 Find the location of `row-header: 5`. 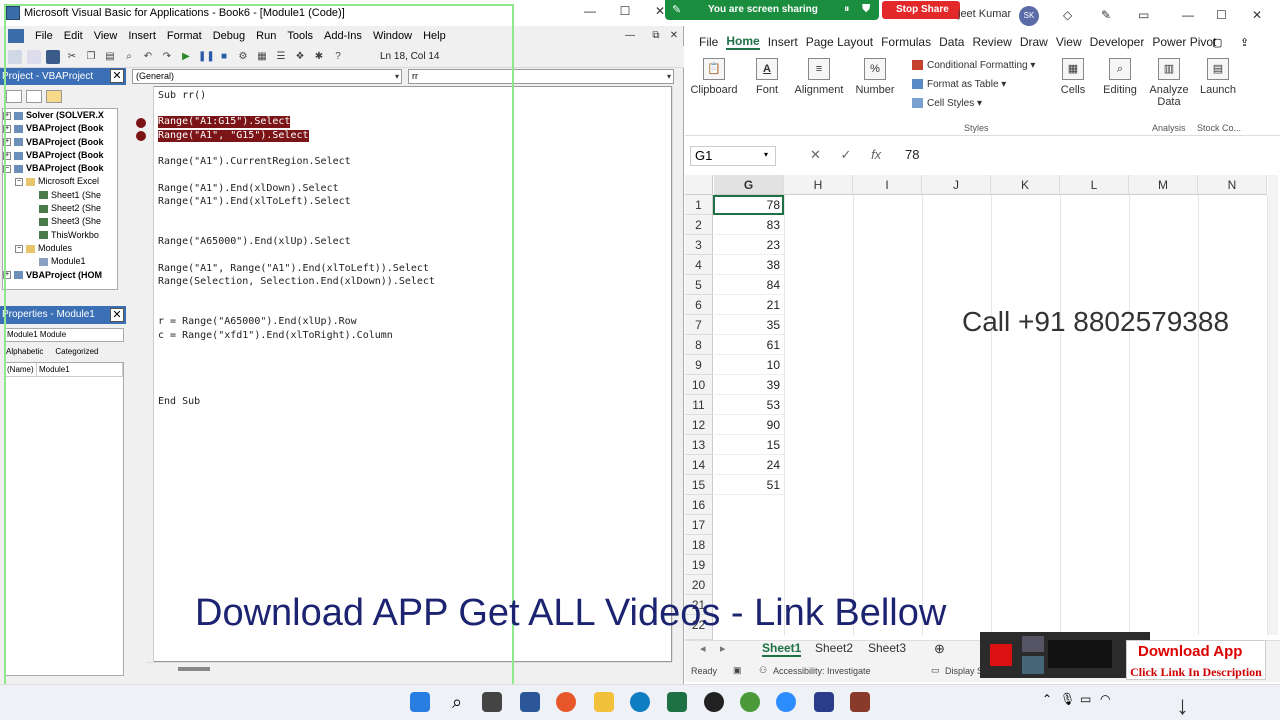

row-header: 5 is located at coordinates (699, 285).